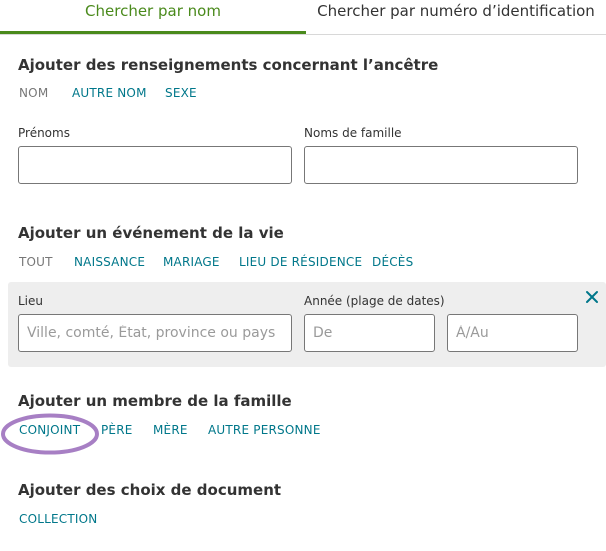  I want to click on event-all: TOUT, so click(36, 262).